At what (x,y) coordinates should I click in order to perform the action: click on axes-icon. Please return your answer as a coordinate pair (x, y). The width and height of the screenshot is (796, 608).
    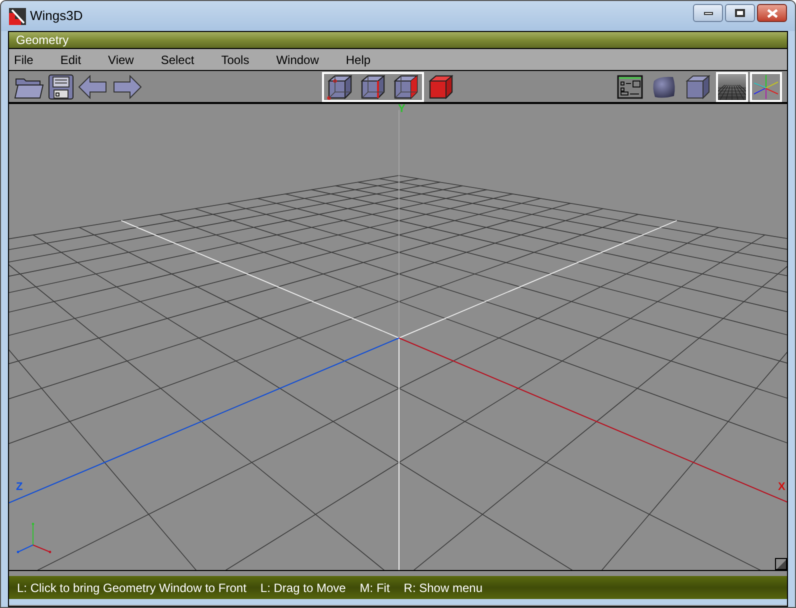
    Looking at the image, I should click on (766, 87).